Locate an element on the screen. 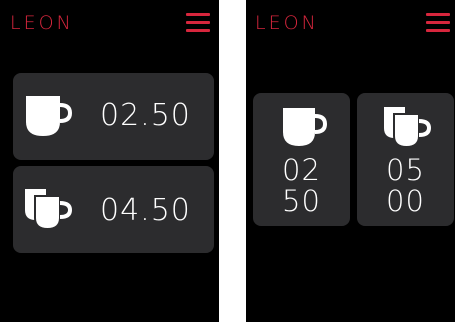  price-bottom: 50 is located at coordinates (301, 201).